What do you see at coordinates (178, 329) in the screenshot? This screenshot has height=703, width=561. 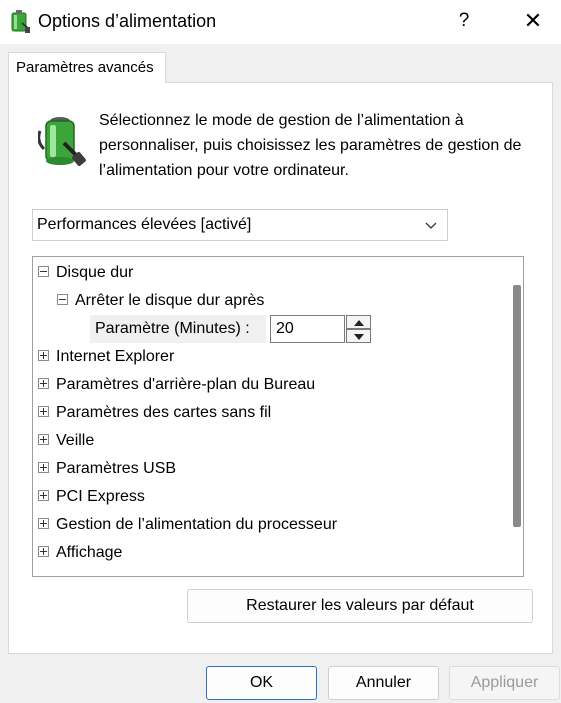 I see `setting-label: Paramètre (Minutes) :` at bounding box center [178, 329].